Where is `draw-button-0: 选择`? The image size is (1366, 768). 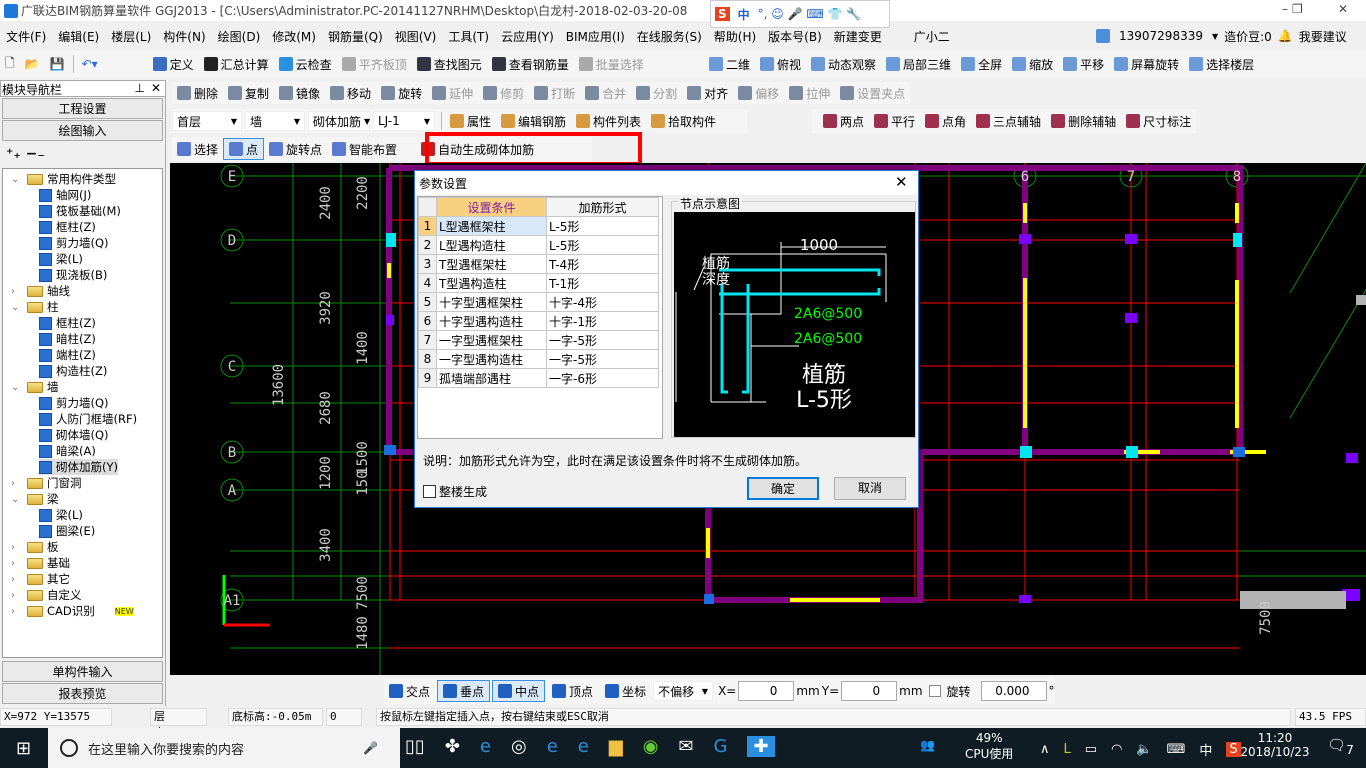
draw-button-0: 选择 is located at coordinates (197, 149).